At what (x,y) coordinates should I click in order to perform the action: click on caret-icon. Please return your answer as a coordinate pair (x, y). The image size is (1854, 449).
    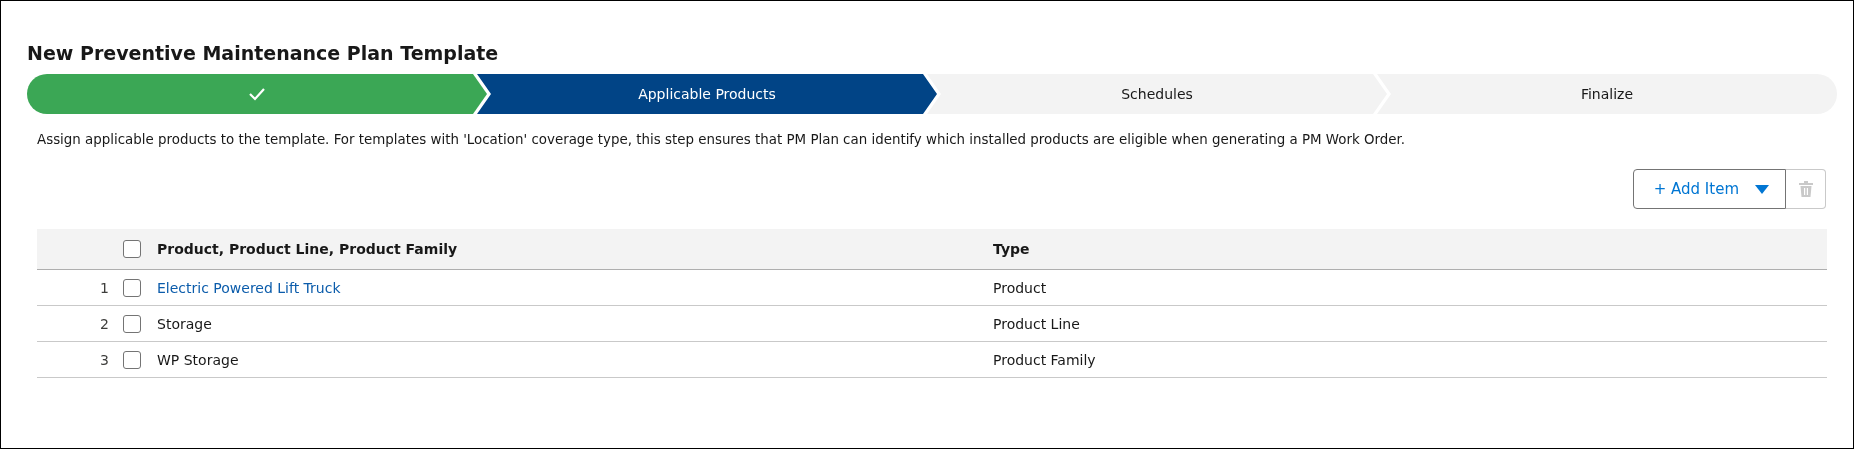
    Looking at the image, I should click on (1762, 189).